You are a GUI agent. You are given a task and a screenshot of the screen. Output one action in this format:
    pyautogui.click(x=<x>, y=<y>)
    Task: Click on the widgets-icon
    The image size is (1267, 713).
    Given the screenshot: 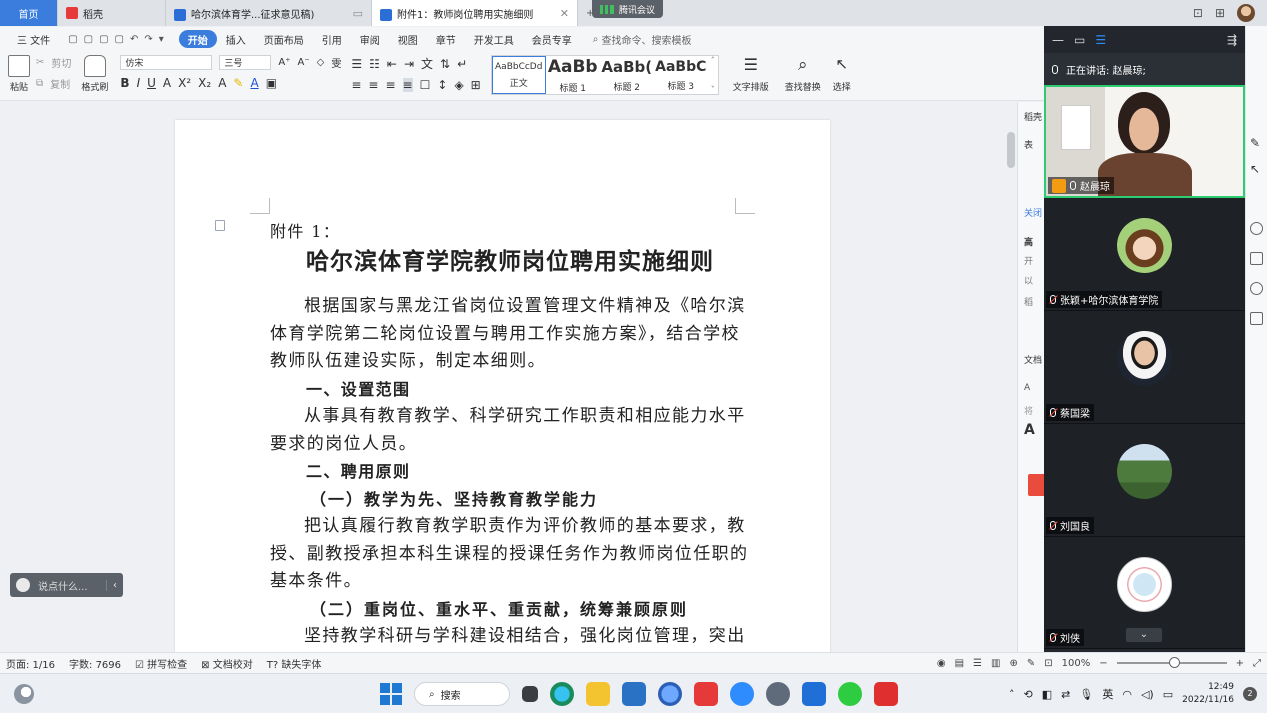 What is the action you would take?
    pyautogui.click(x=24, y=694)
    